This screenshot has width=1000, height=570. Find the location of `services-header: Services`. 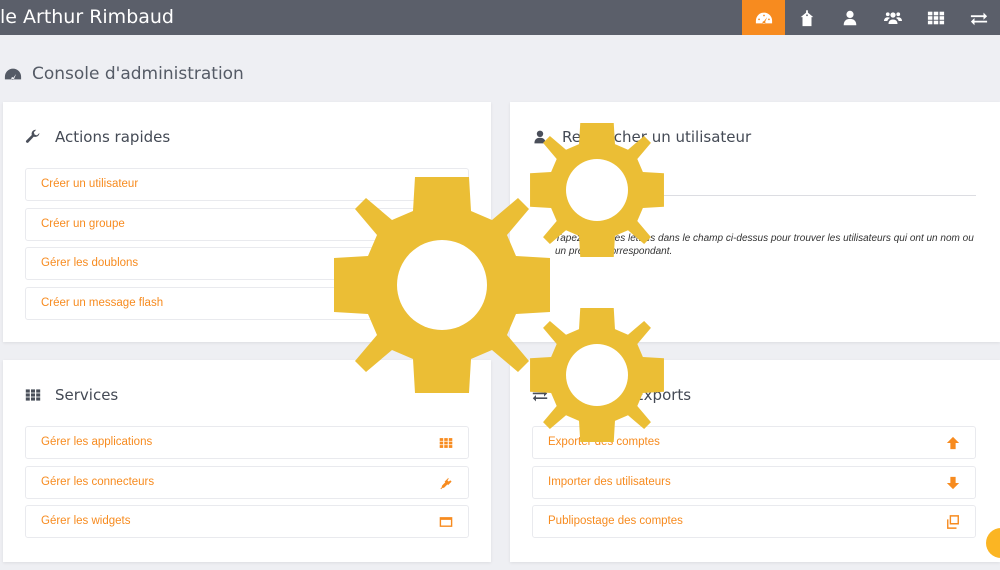

services-header: Services is located at coordinates (71, 395).